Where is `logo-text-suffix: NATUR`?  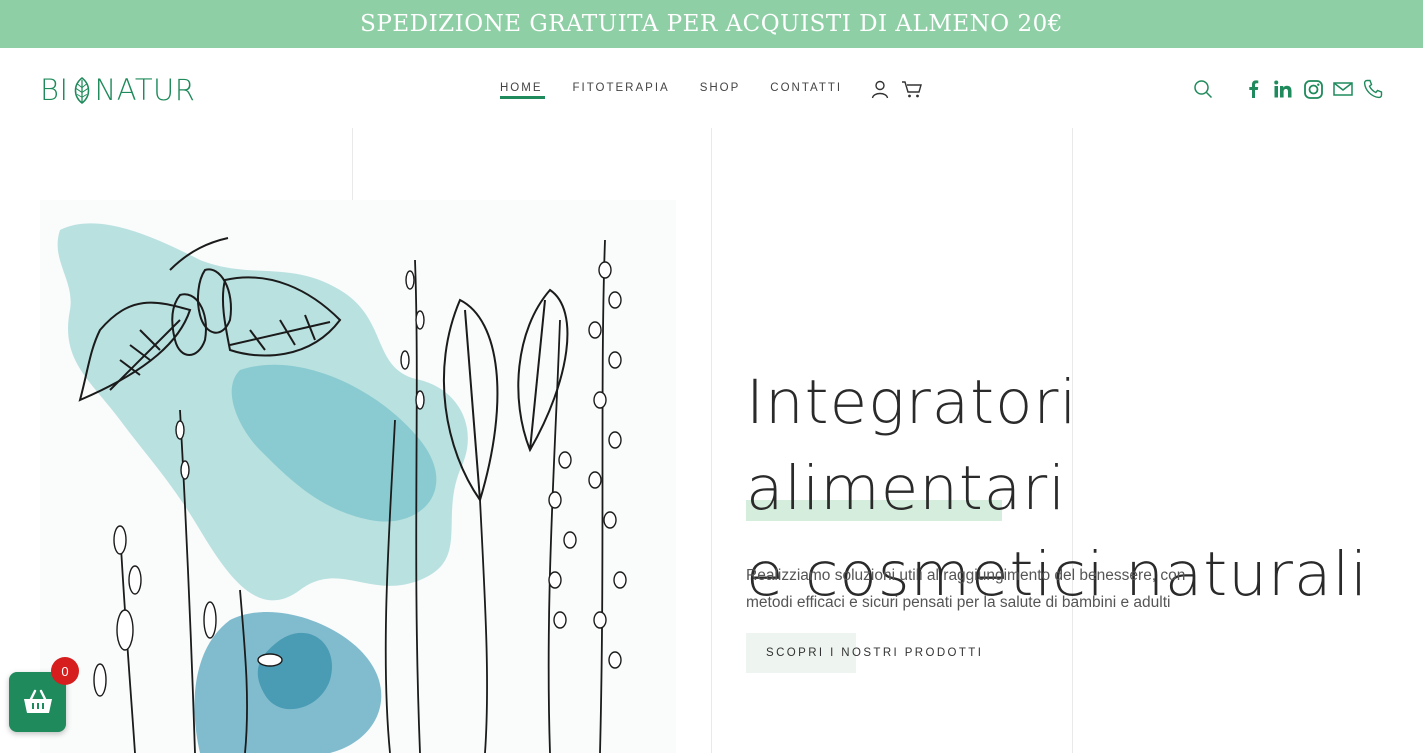
logo-text-suffix: NATUR is located at coordinates (145, 90).